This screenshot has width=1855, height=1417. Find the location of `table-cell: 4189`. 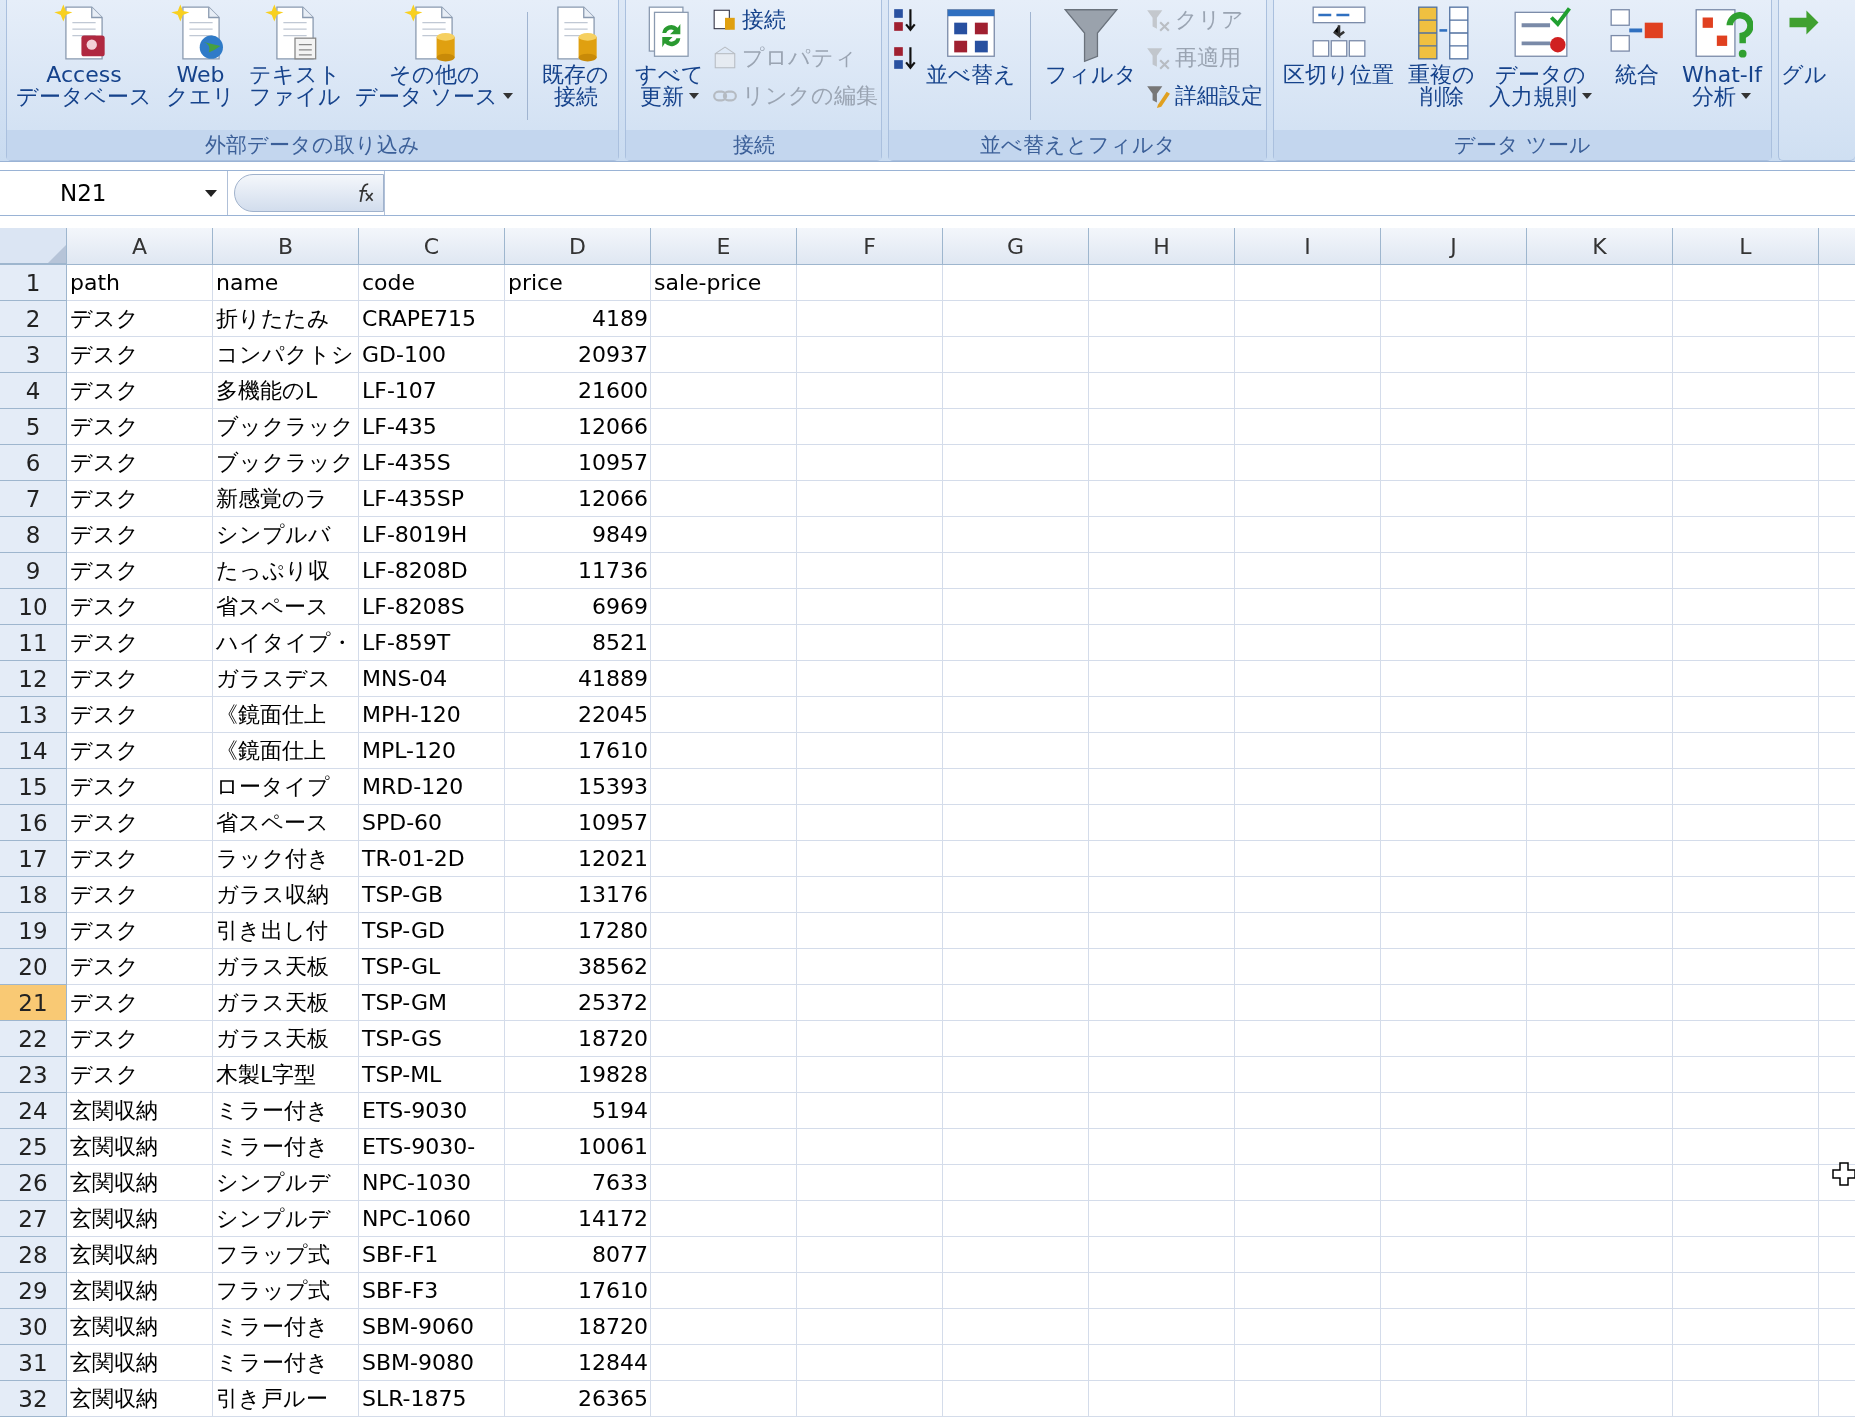

table-cell: 4189 is located at coordinates (620, 318).